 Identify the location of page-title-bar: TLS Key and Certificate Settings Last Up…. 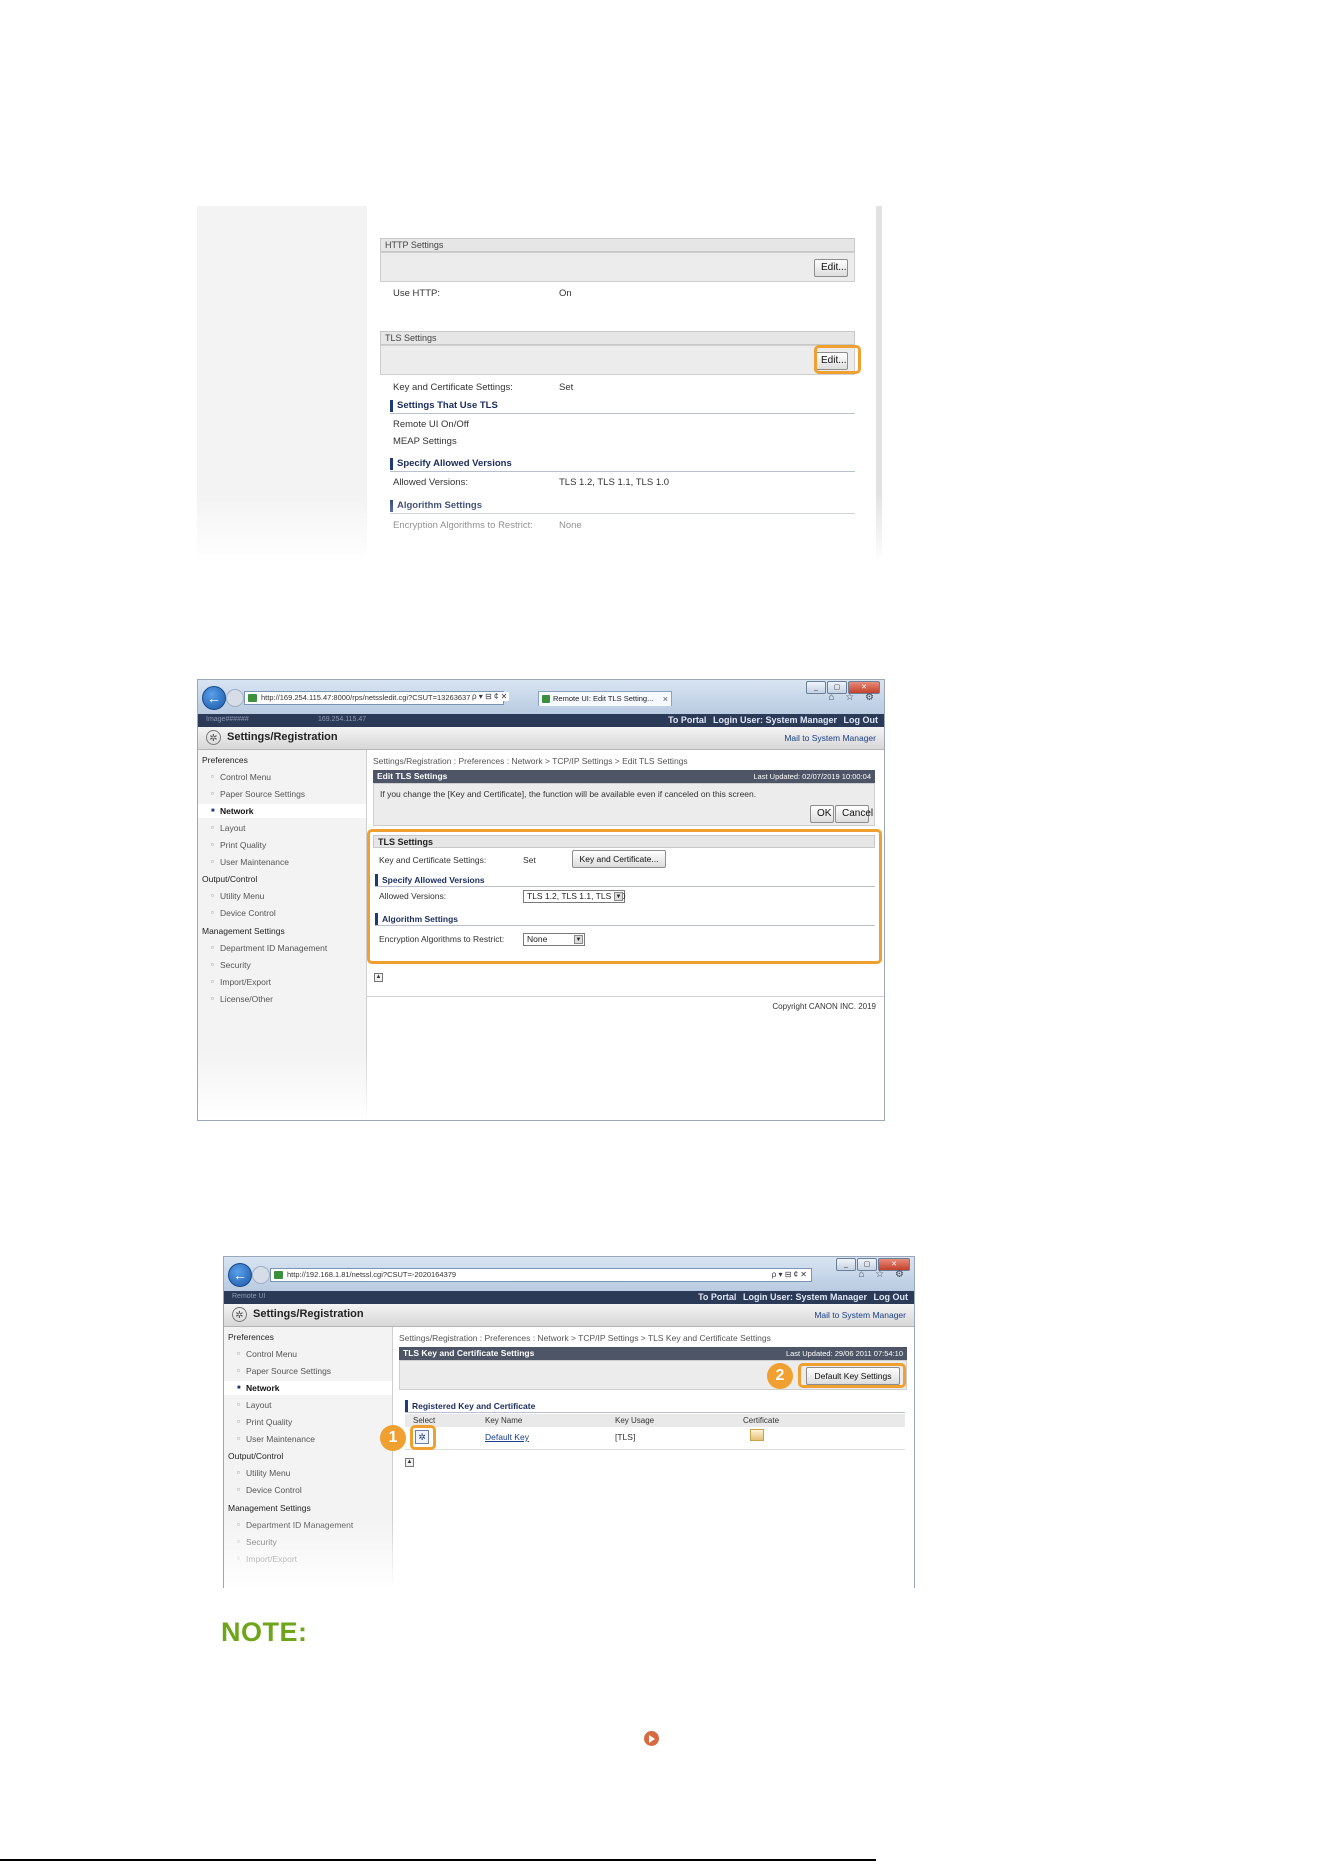
(653, 1353).